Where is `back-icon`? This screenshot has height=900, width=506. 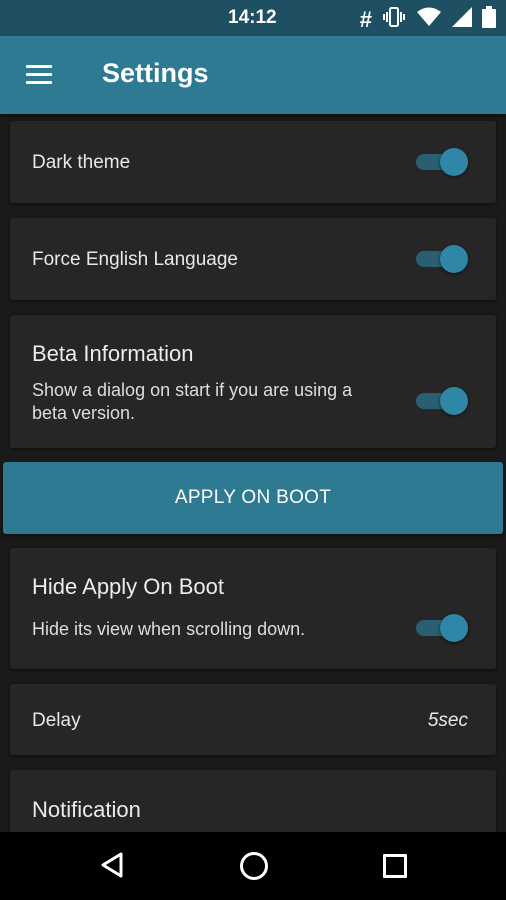 back-icon is located at coordinates (112, 867).